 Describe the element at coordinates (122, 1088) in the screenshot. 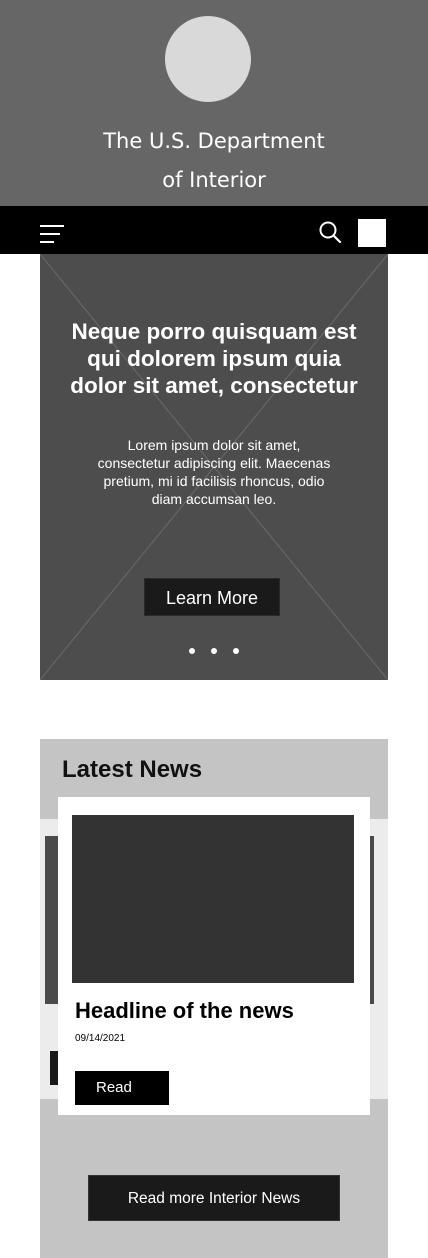

I see `read-button: Read` at that location.